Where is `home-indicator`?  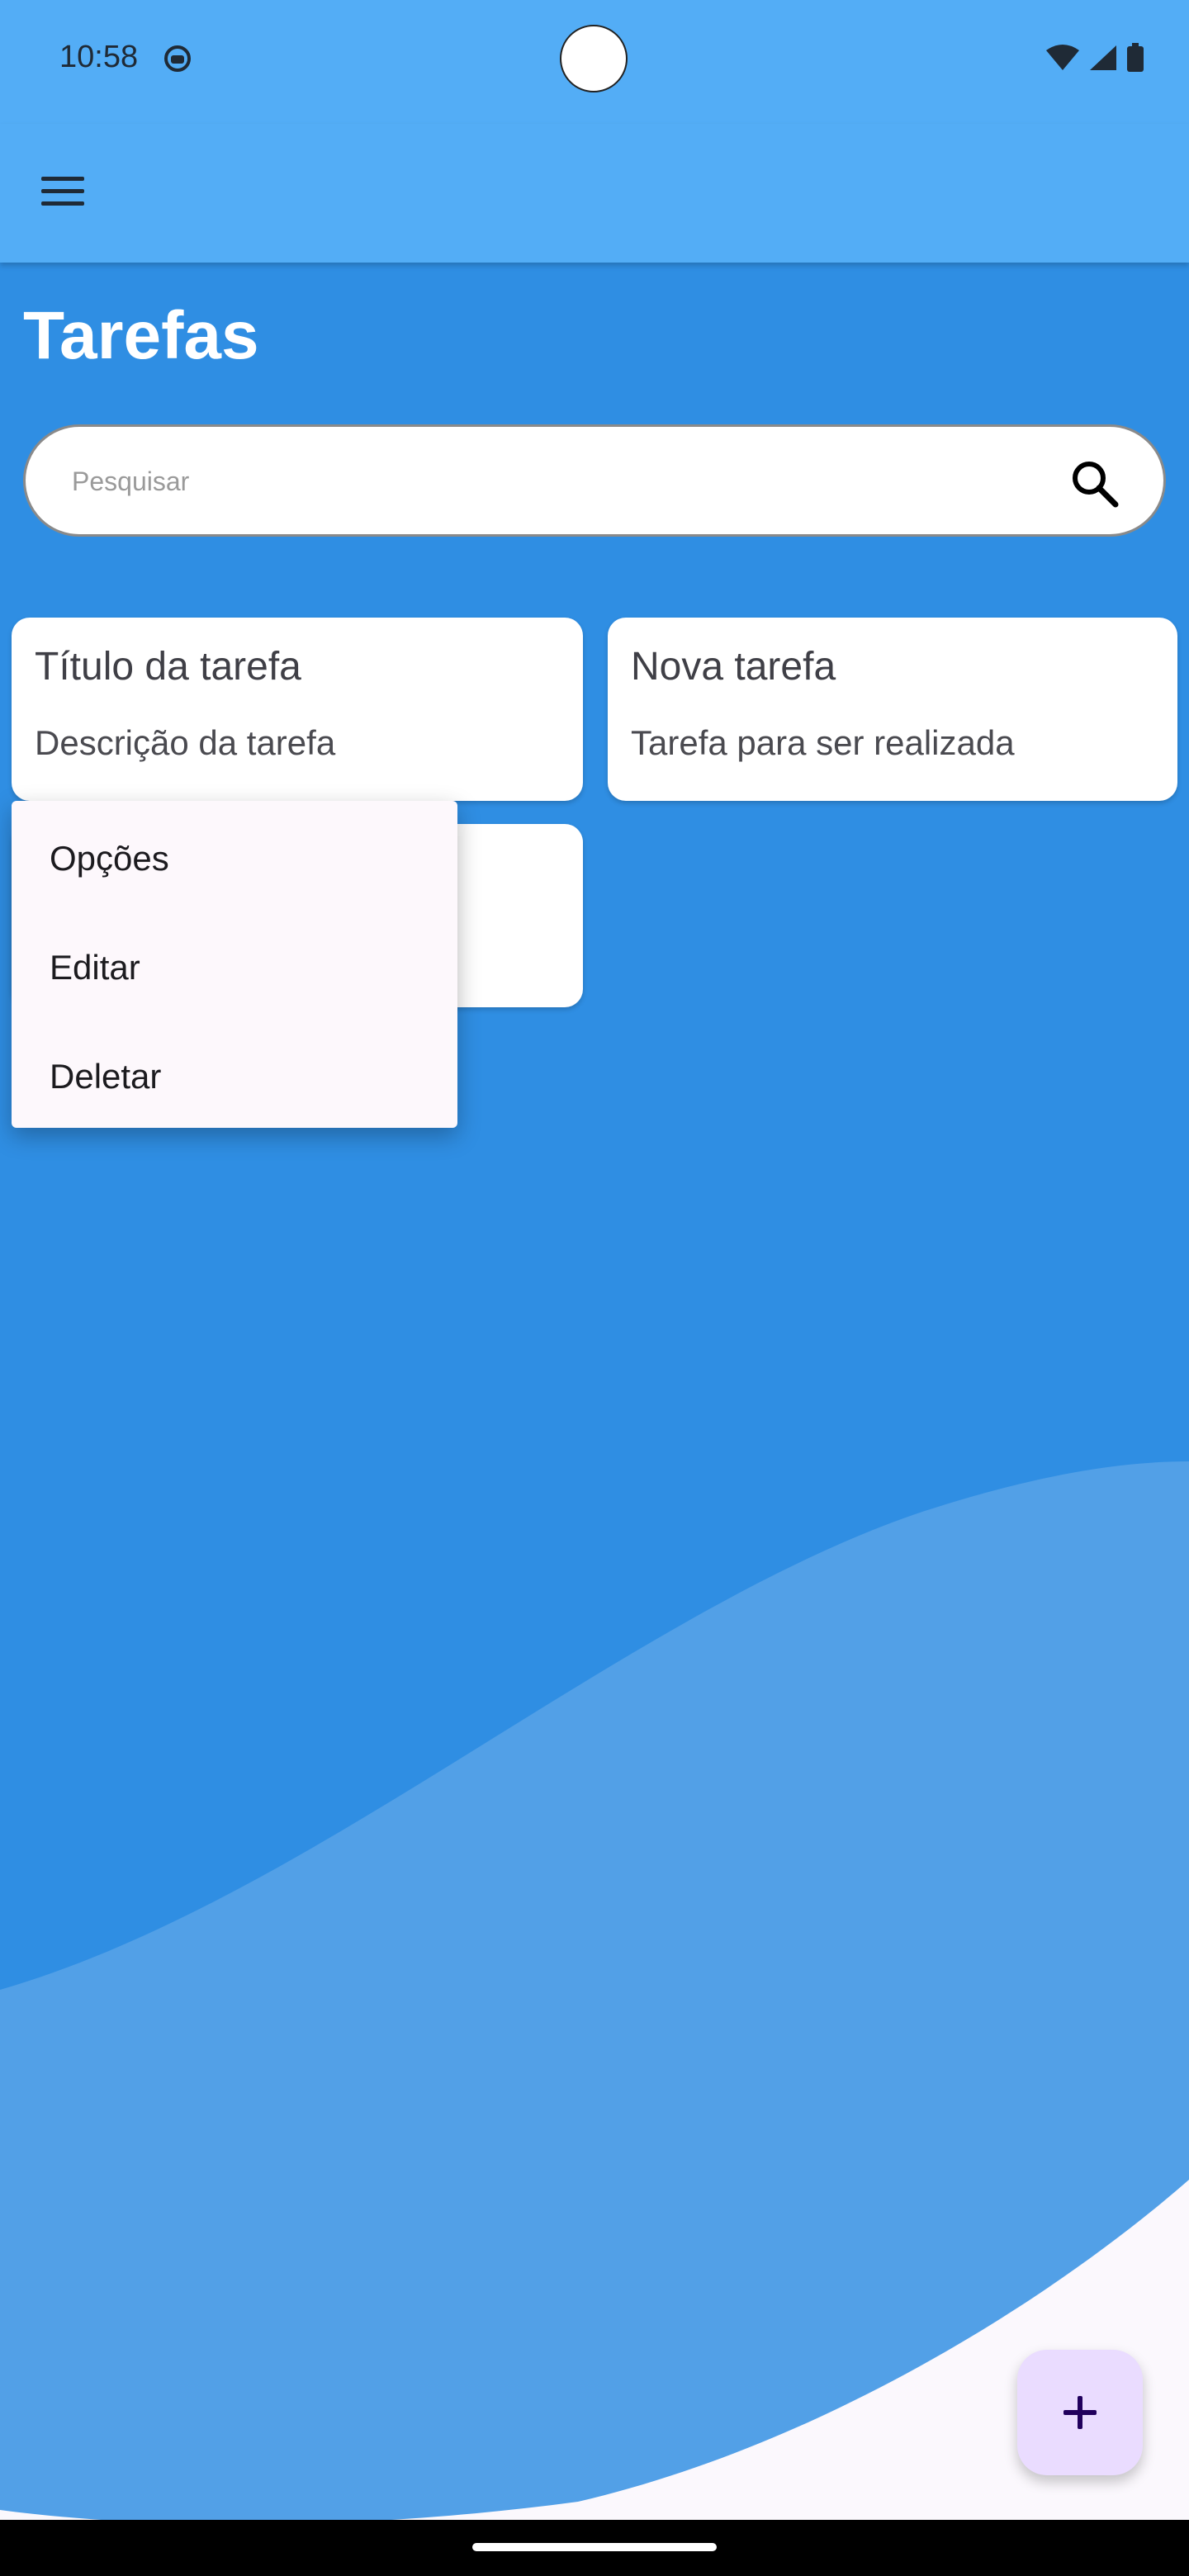 home-indicator is located at coordinates (594, 2547).